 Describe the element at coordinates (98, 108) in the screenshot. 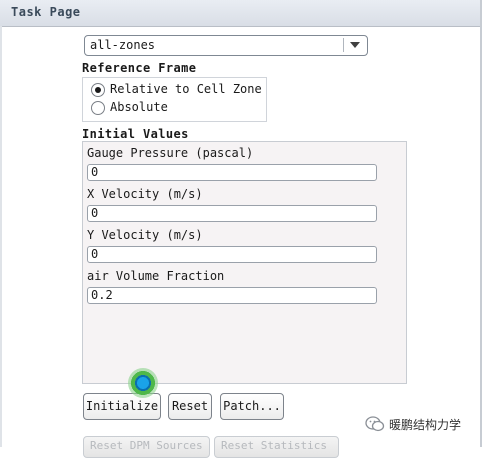

I see `radio-unselected-icon` at that location.